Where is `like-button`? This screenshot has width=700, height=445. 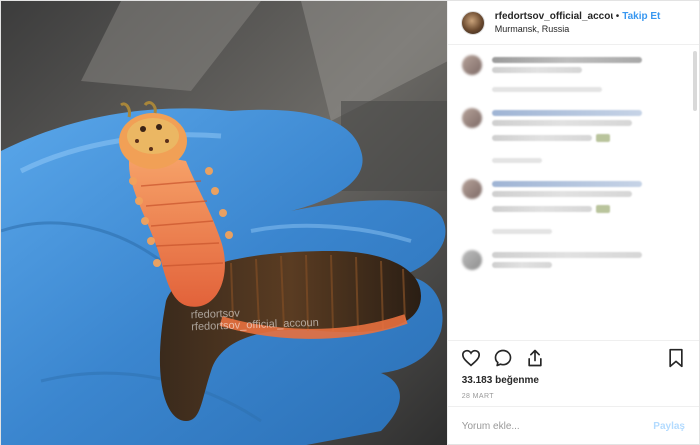
like-button is located at coordinates (471, 358).